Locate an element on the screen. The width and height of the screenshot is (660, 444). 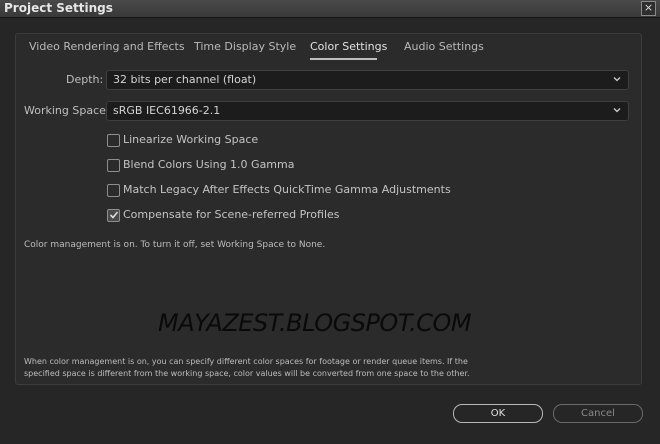
cancel-button: Cancel is located at coordinates (598, 413).